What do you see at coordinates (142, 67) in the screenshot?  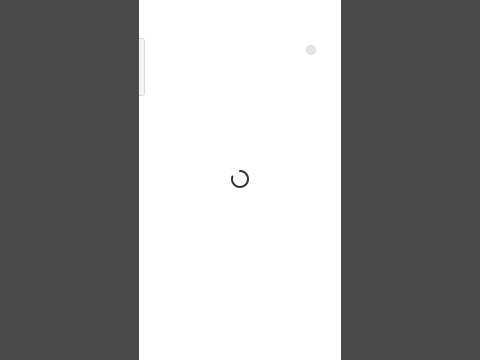 I see `side-drawer-handle` at bounding box center [142, 67].